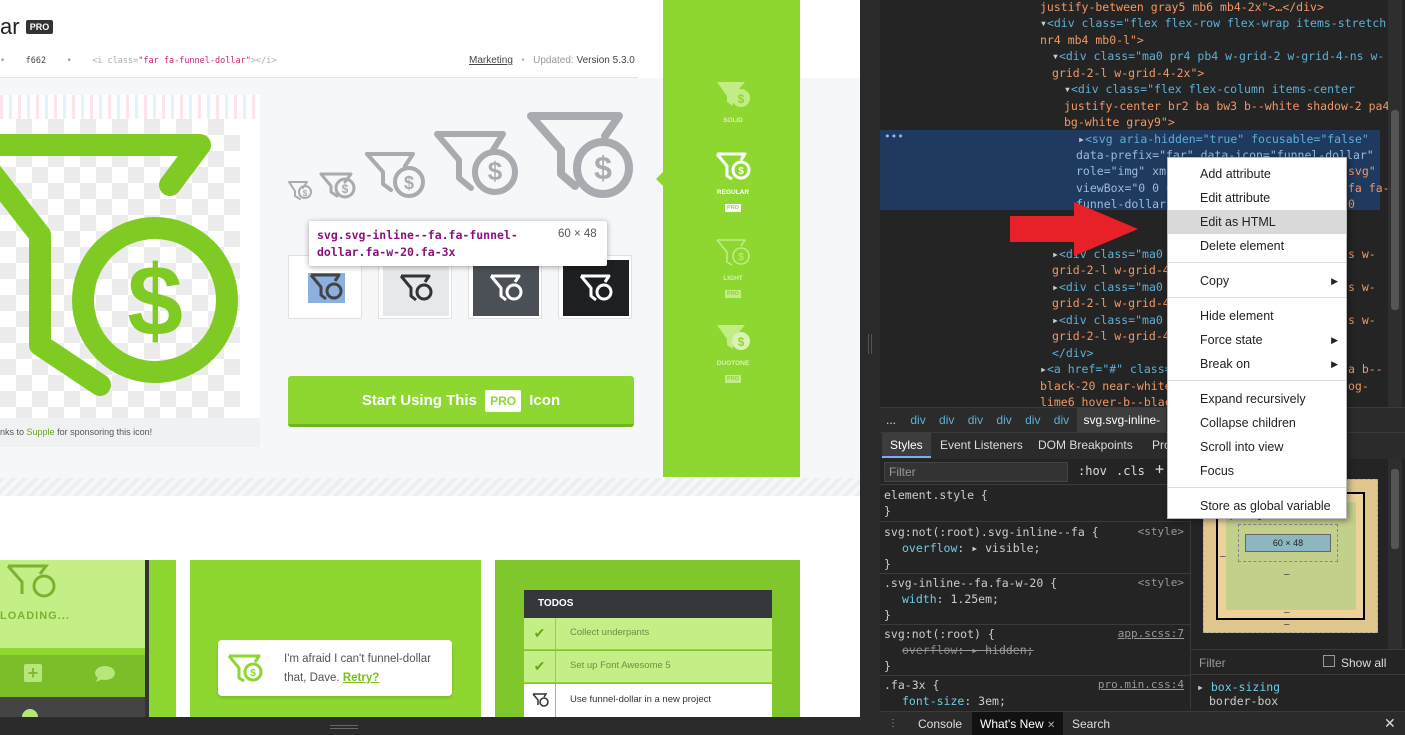 Image resolution: width=1405 pixels, height=735 pixels. Describe the element at coordinates (981, 445) in the screenshot. I see `tab-event-listeners: Event Listeners` at that location.